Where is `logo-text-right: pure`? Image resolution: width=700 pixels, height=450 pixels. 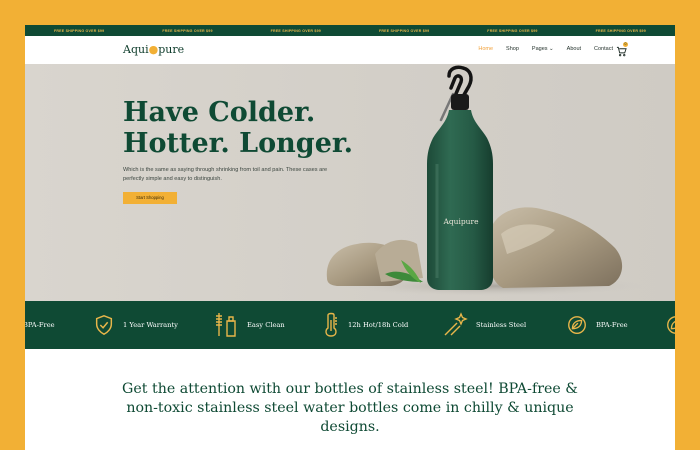
logo-text-right: pure is located at coordinates (171, 49).